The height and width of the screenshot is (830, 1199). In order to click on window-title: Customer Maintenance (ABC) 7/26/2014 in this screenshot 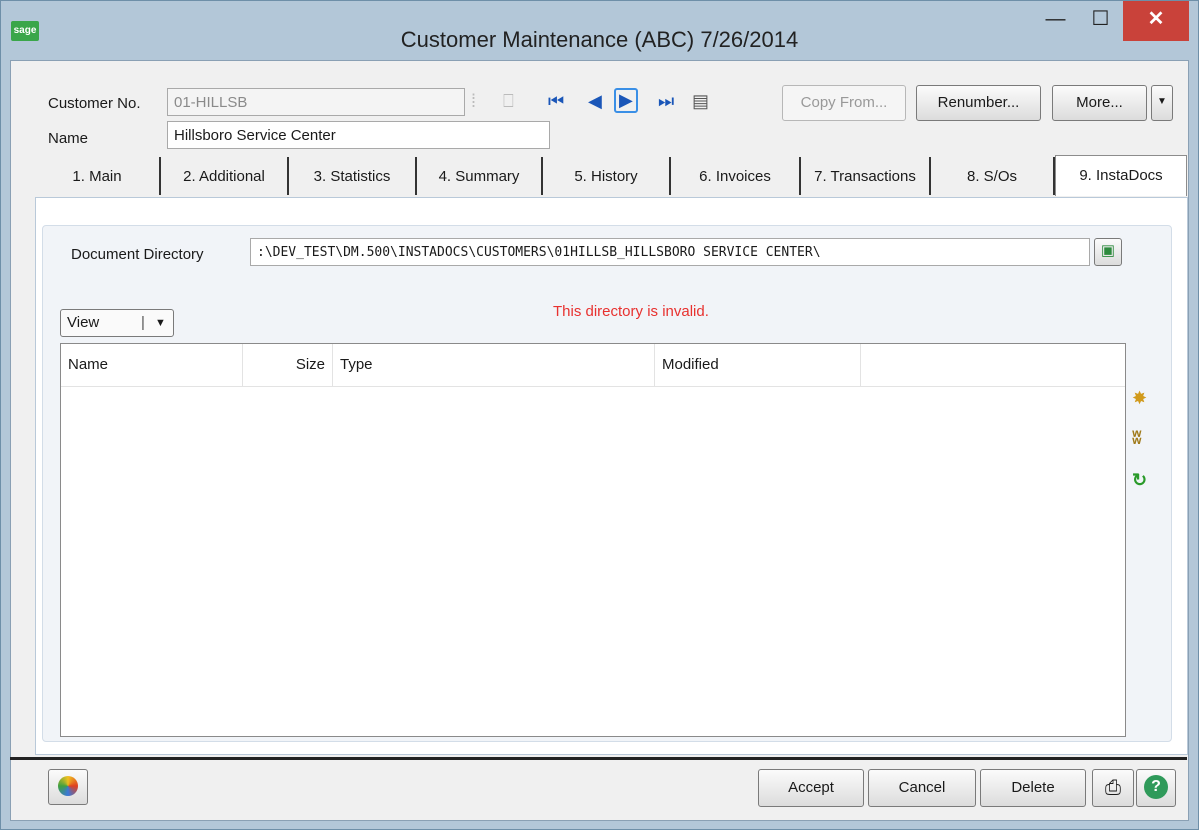, I will do `click(599, 39)`.